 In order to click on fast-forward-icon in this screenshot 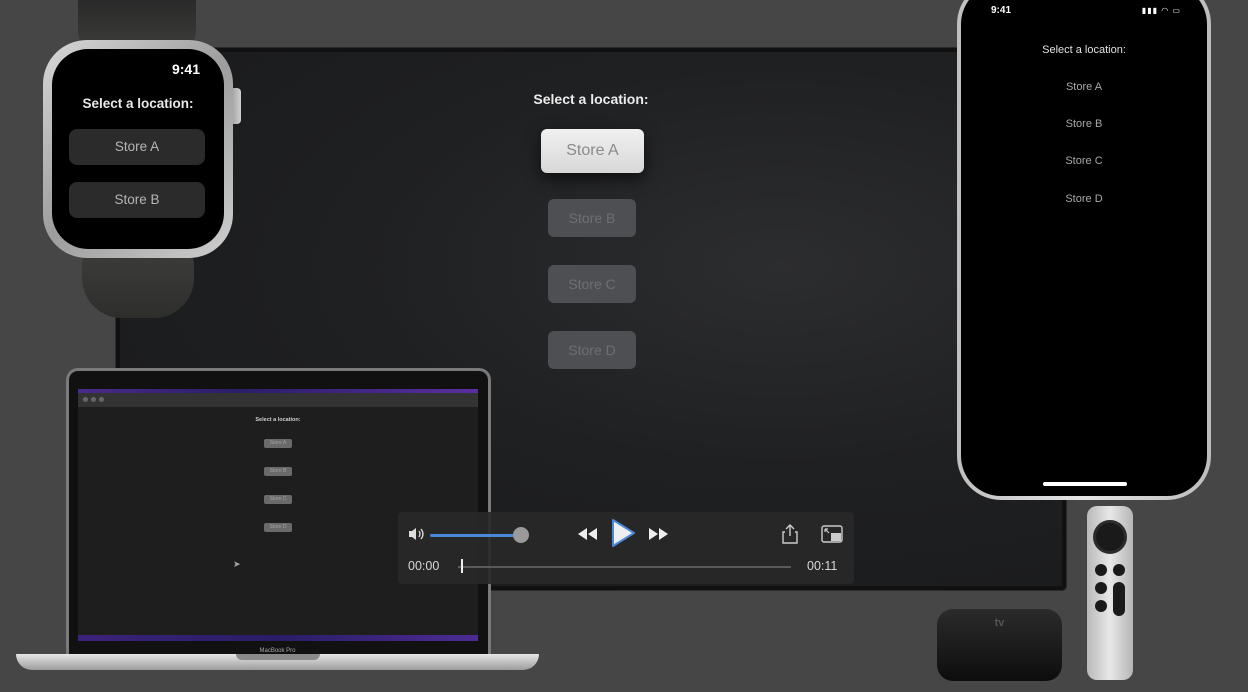, I will do `click(659, 534)`.